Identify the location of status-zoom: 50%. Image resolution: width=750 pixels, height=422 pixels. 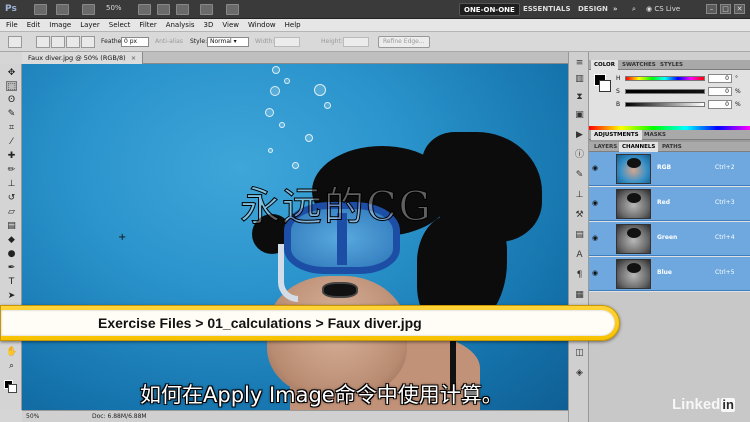
(32, 416).